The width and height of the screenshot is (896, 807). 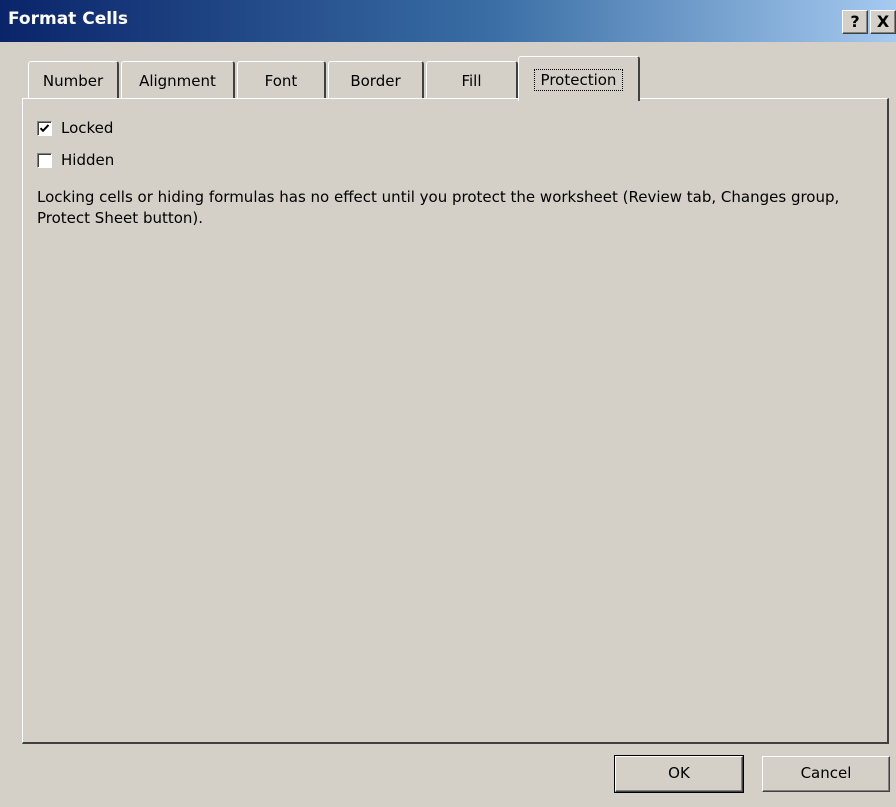 I want to click on close-button: X, so click(x=883, y=22).